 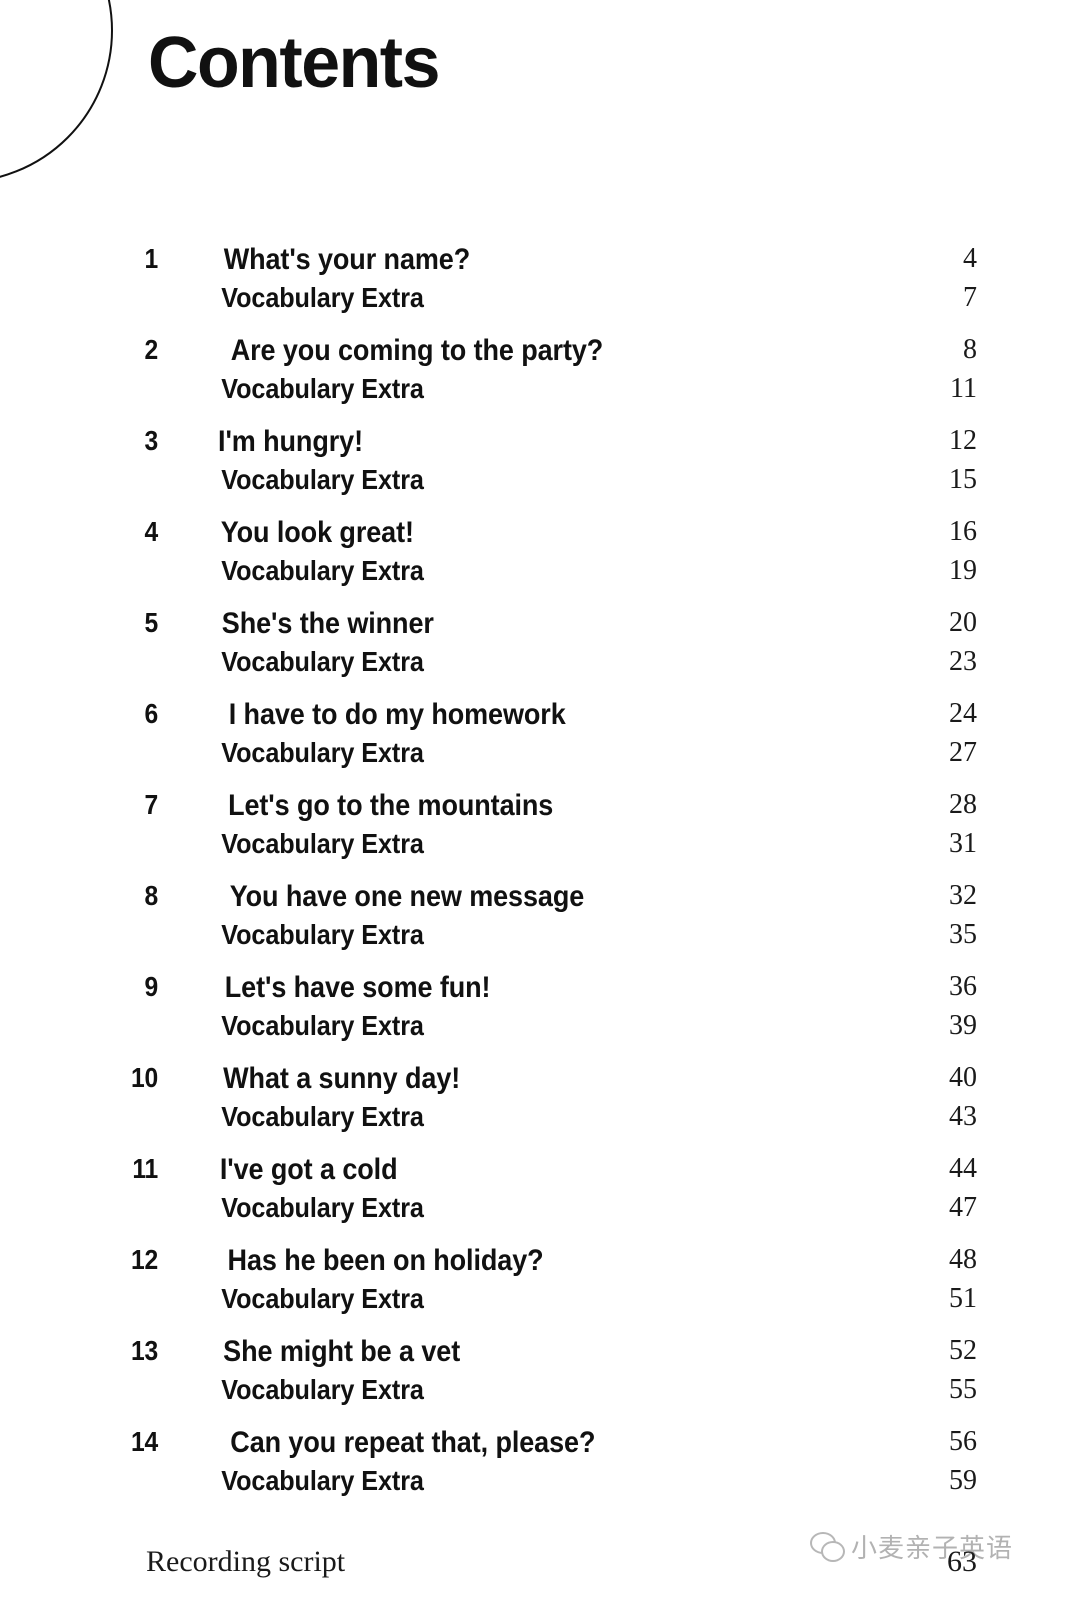 What do you see at coordinates (540, 444) in the screenshot?
I see `toc-entry-row: 3 I'm hungry! 12` at bounding box center [540, 444].